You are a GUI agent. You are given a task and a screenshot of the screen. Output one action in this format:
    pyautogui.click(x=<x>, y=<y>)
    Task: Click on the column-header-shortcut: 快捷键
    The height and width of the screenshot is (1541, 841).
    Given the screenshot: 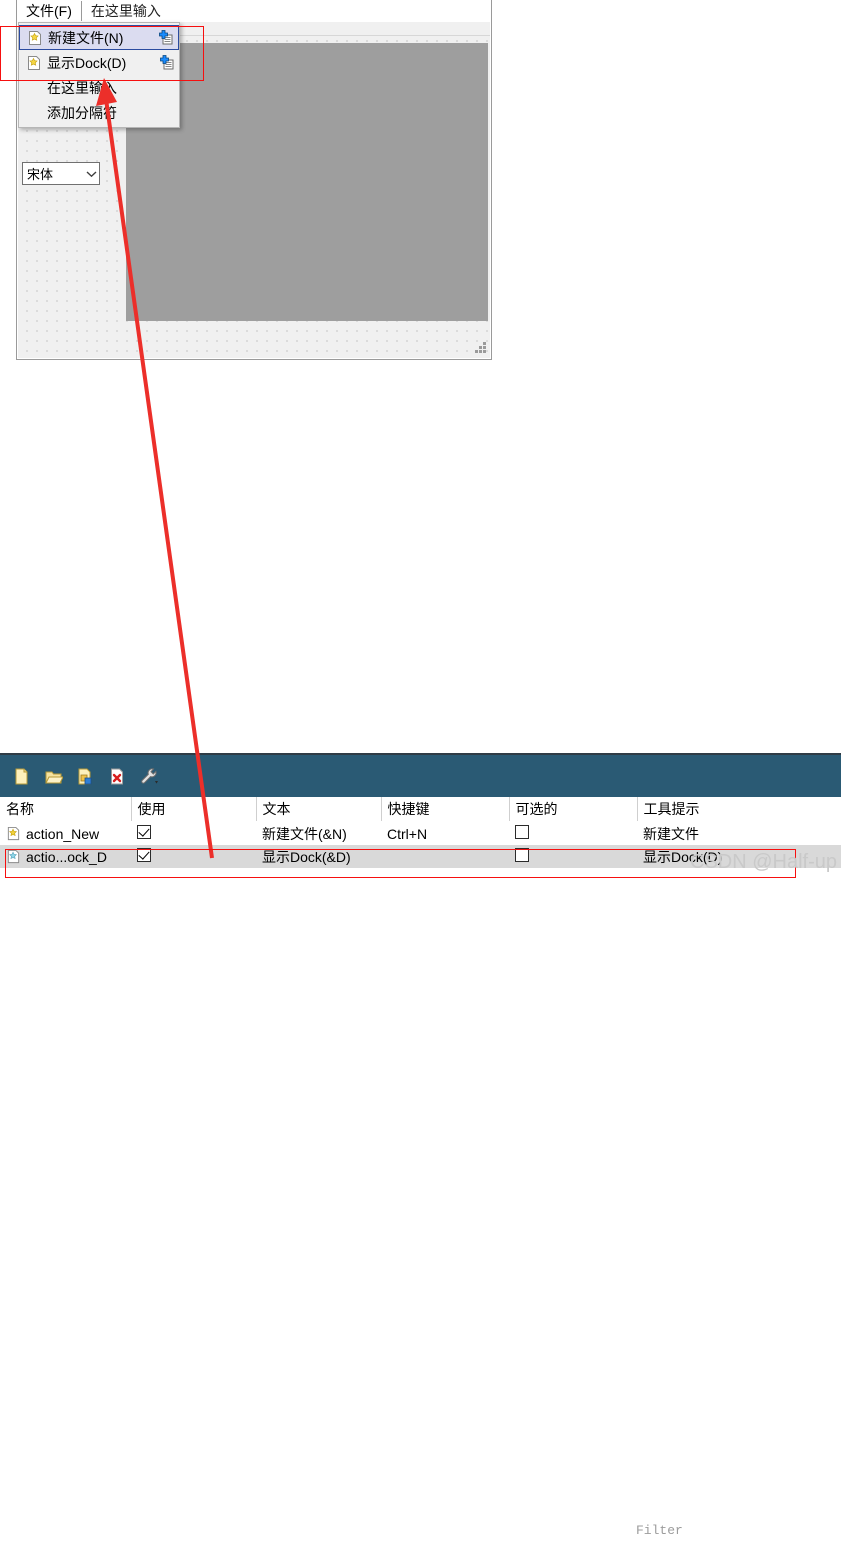 What is the action you would take?
    pyautogui.click(x=445, y=809)
    